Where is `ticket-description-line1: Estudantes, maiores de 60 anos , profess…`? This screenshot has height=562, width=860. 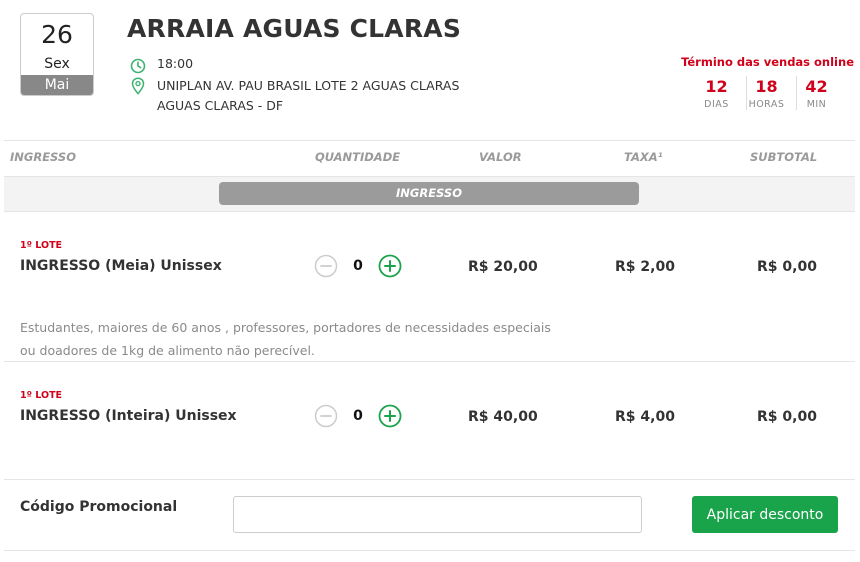 ticket-description-line1: Estudantes, maiores de 60 anos , profess… is located at coordinates (285, 327).